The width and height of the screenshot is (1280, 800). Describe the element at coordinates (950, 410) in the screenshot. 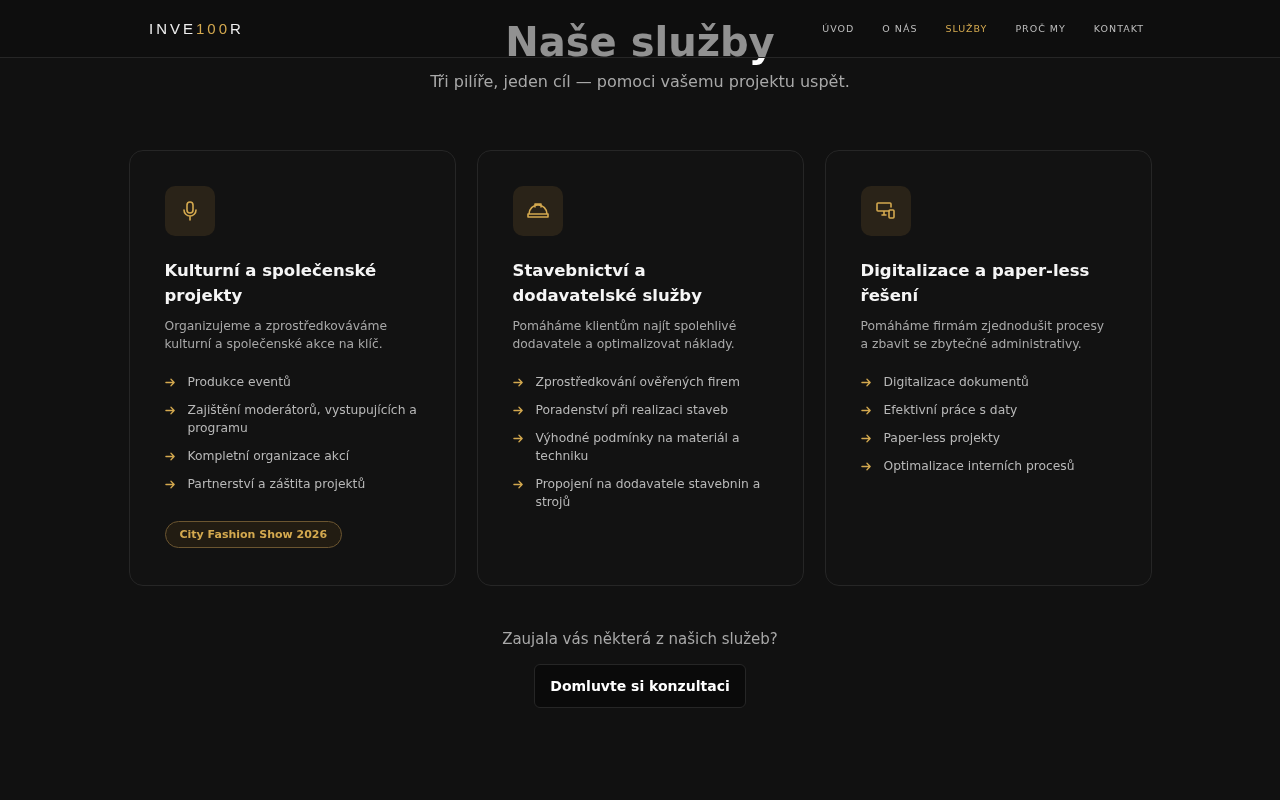

I see `list-item-text: Efektivní práce s daty` at that location.